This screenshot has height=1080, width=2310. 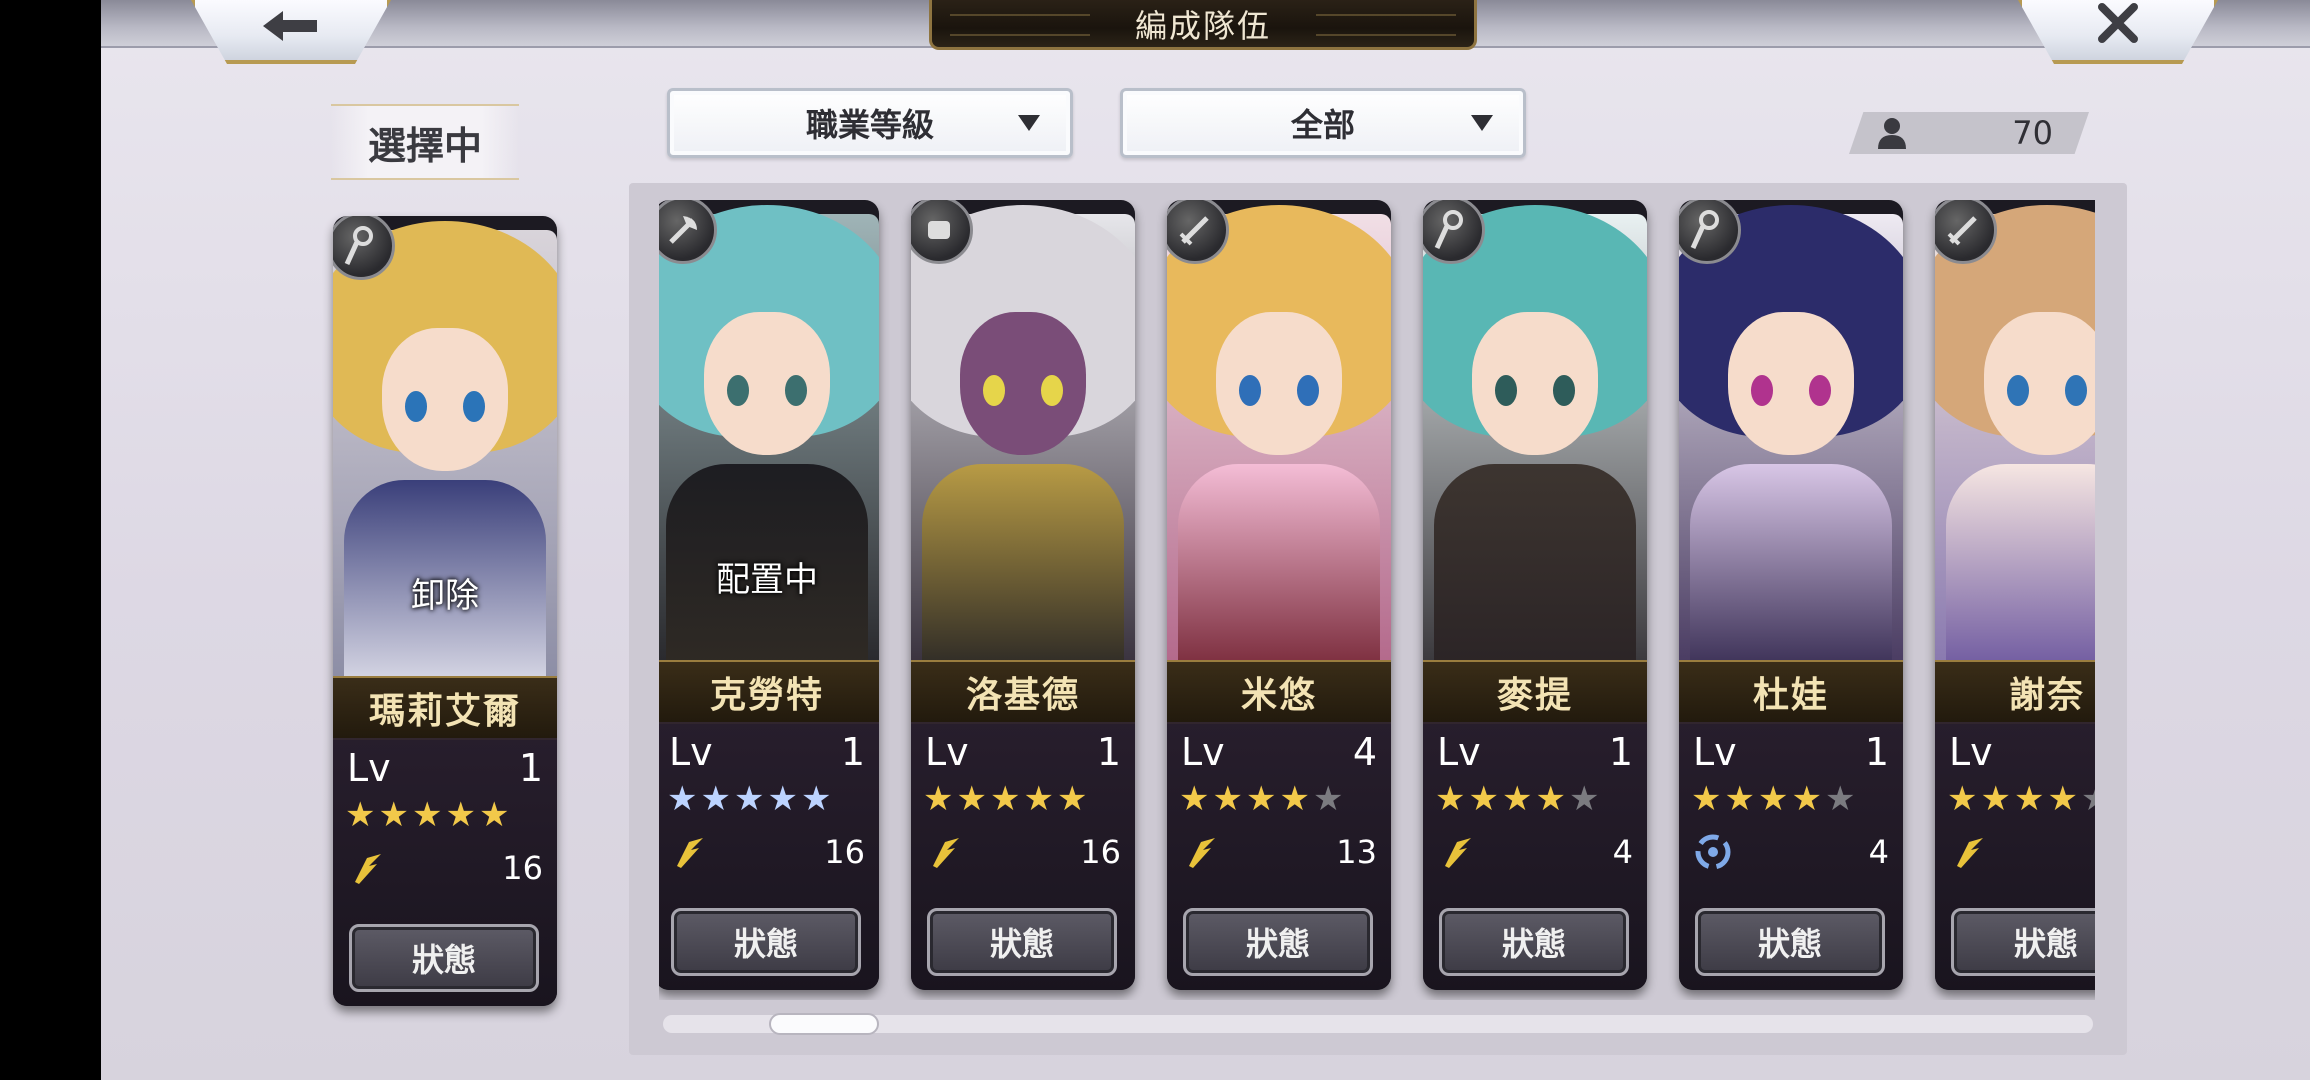 What do you see at coordinates (1969, 133) in the screenshot?
I see `unit-count-badge: 70` at bounding box center [1969, 133].